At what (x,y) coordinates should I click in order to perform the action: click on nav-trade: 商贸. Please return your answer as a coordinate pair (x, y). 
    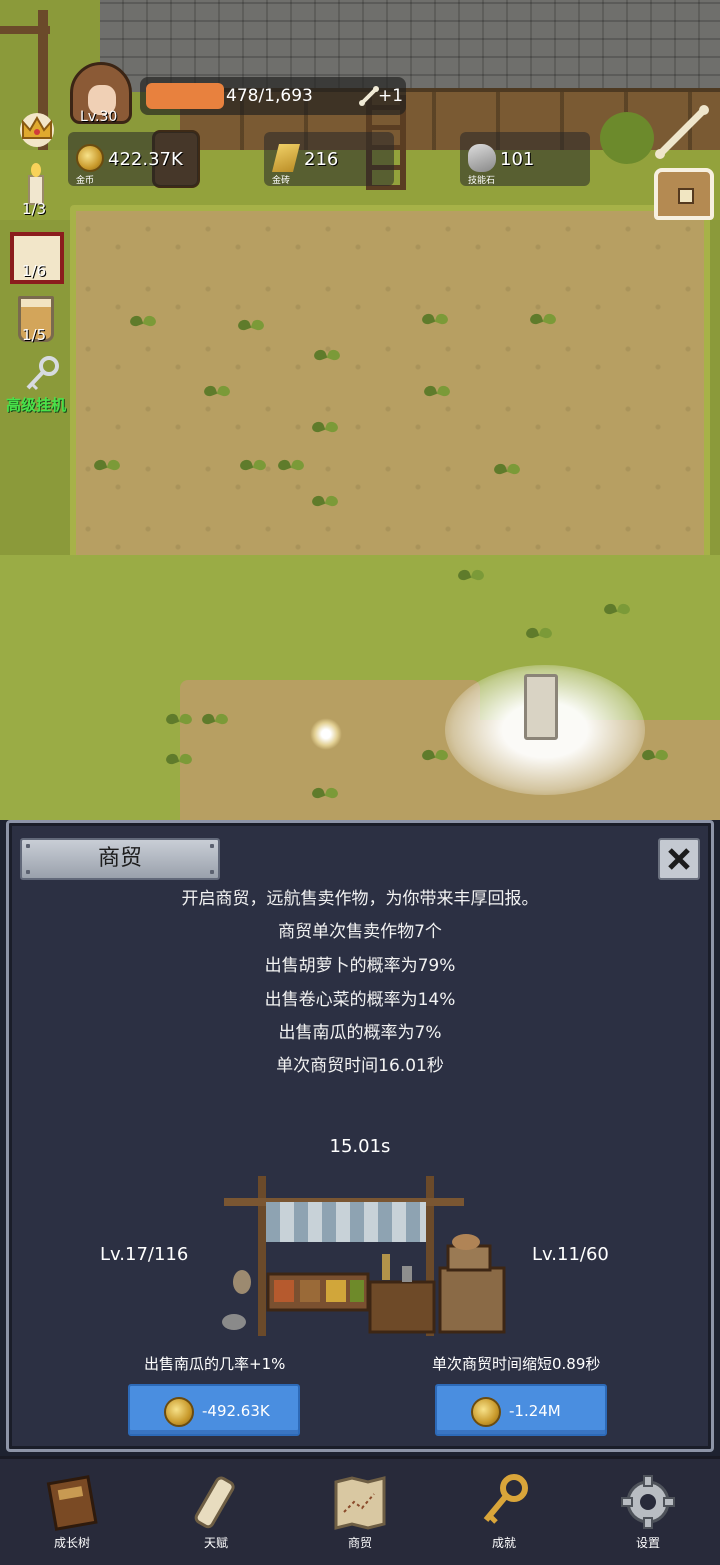
    Looking at the image, I should click on (357, 1511).